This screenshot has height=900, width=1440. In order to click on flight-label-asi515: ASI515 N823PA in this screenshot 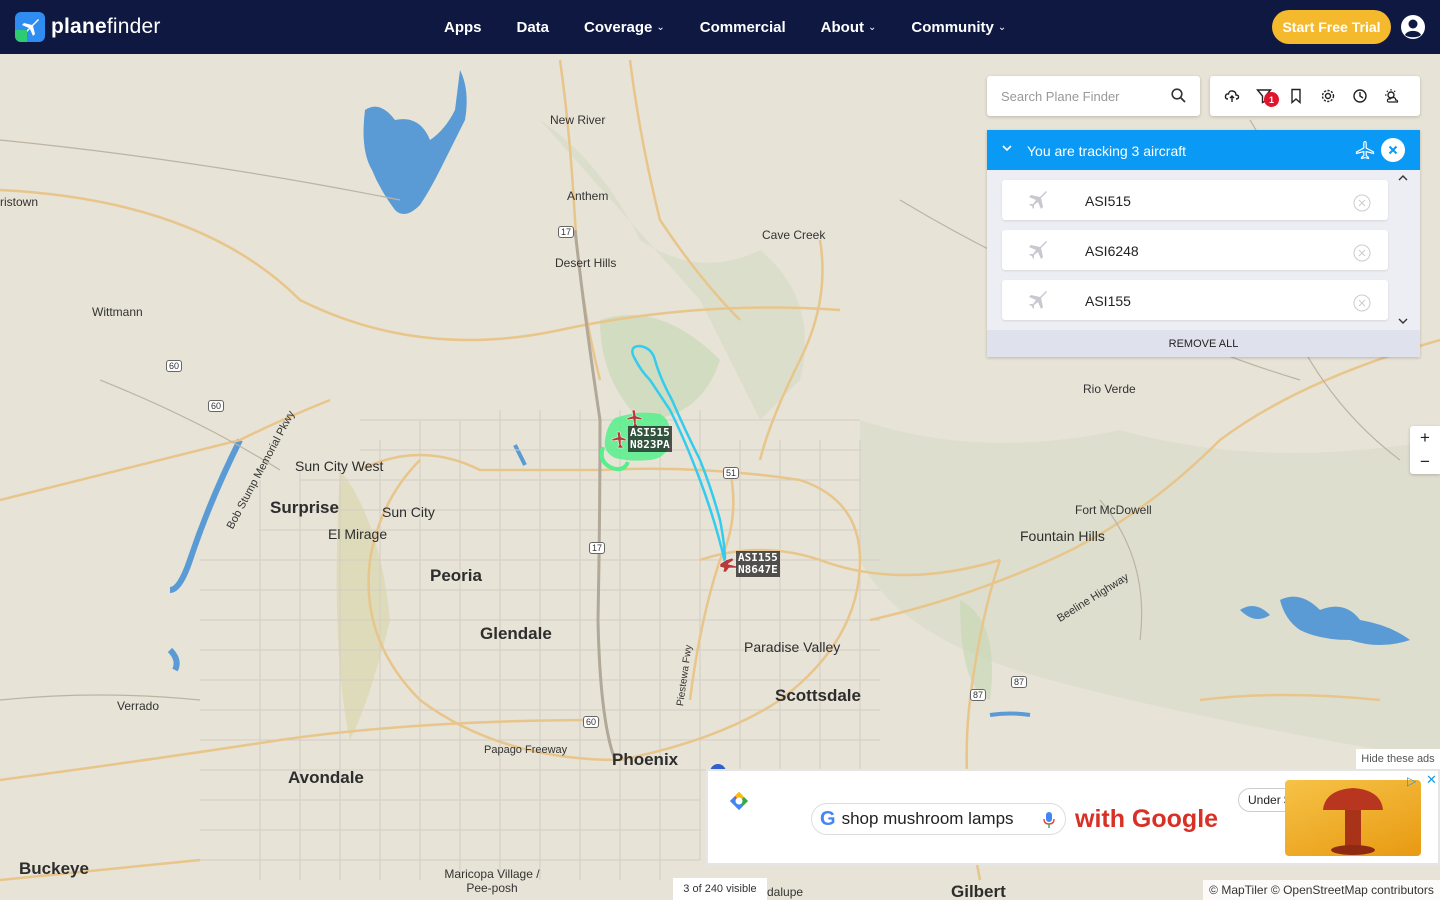, I will do `click(650, 439)`.